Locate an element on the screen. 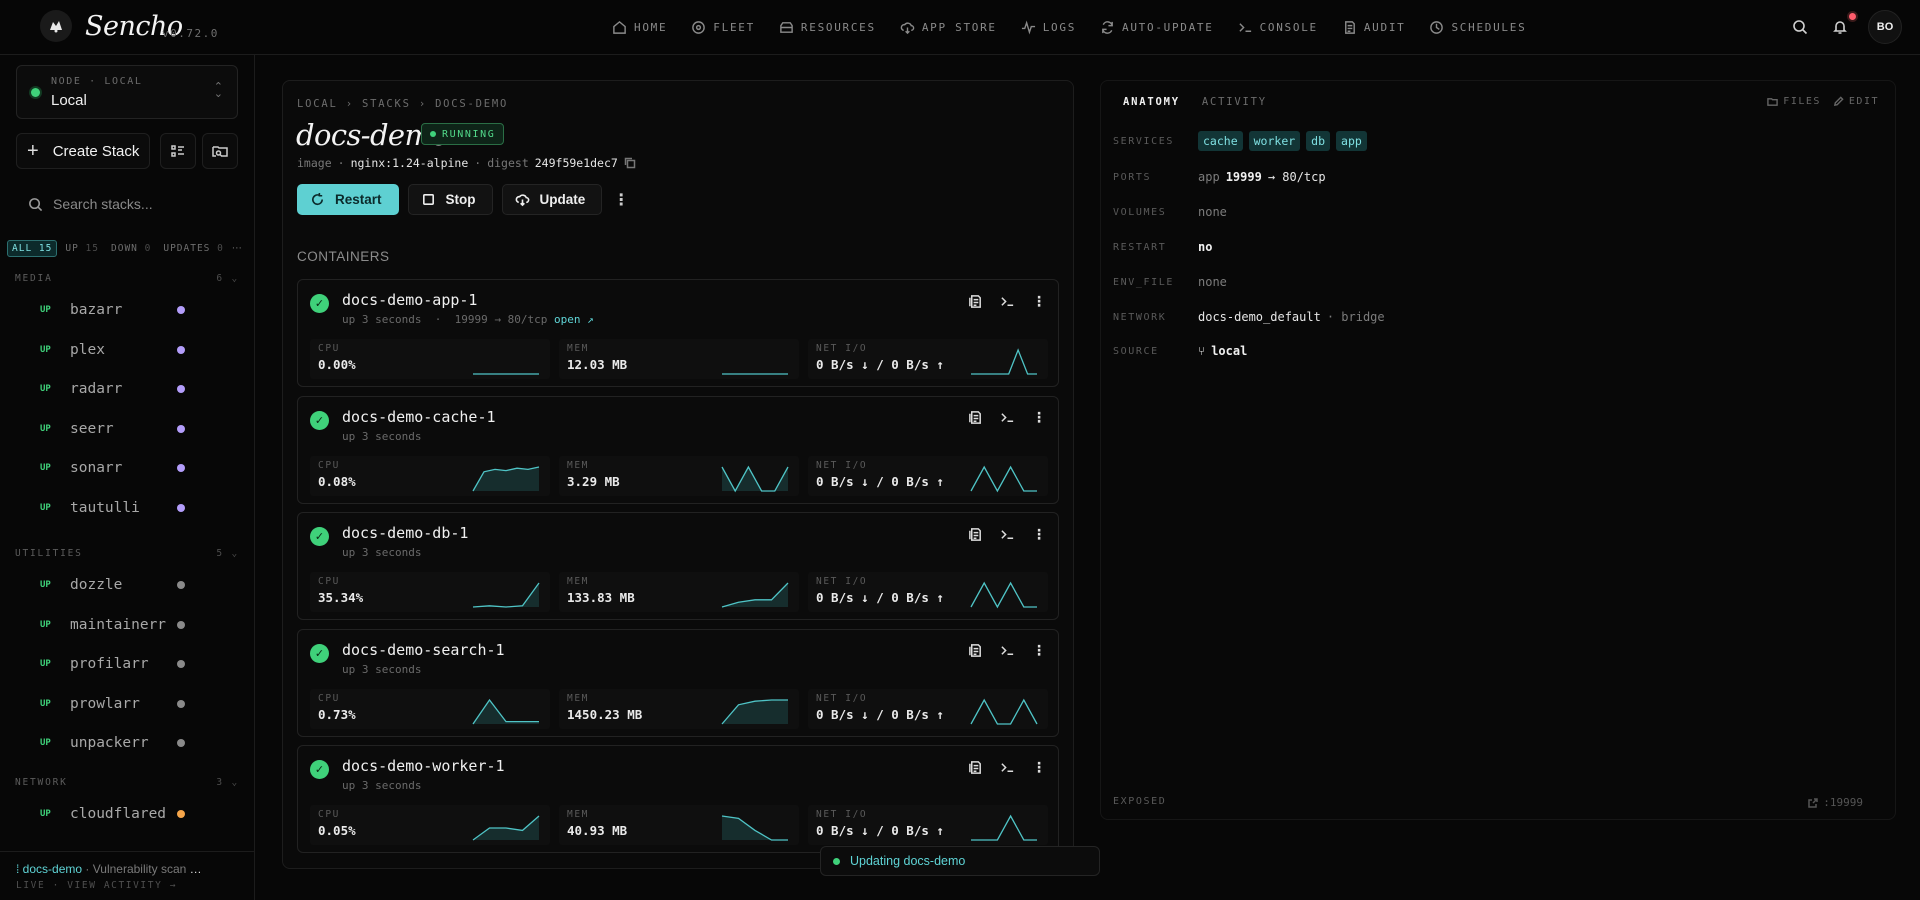  sidebar-item-prowlarr: UP prowlarr is located at coordinates (115, 704).